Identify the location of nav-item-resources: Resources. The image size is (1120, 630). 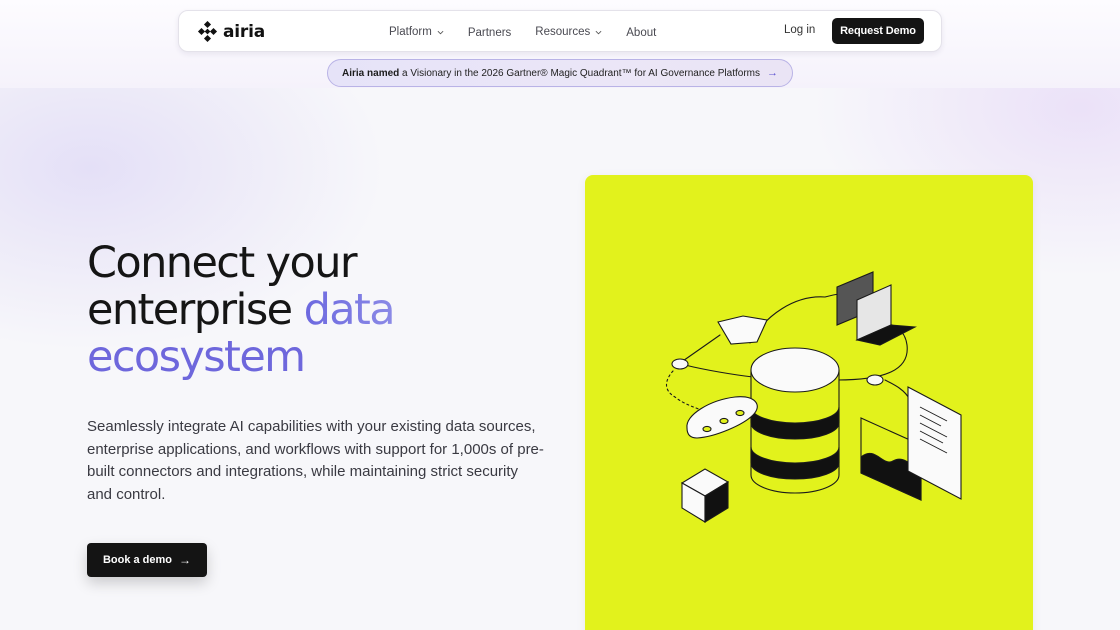
(568, 32).